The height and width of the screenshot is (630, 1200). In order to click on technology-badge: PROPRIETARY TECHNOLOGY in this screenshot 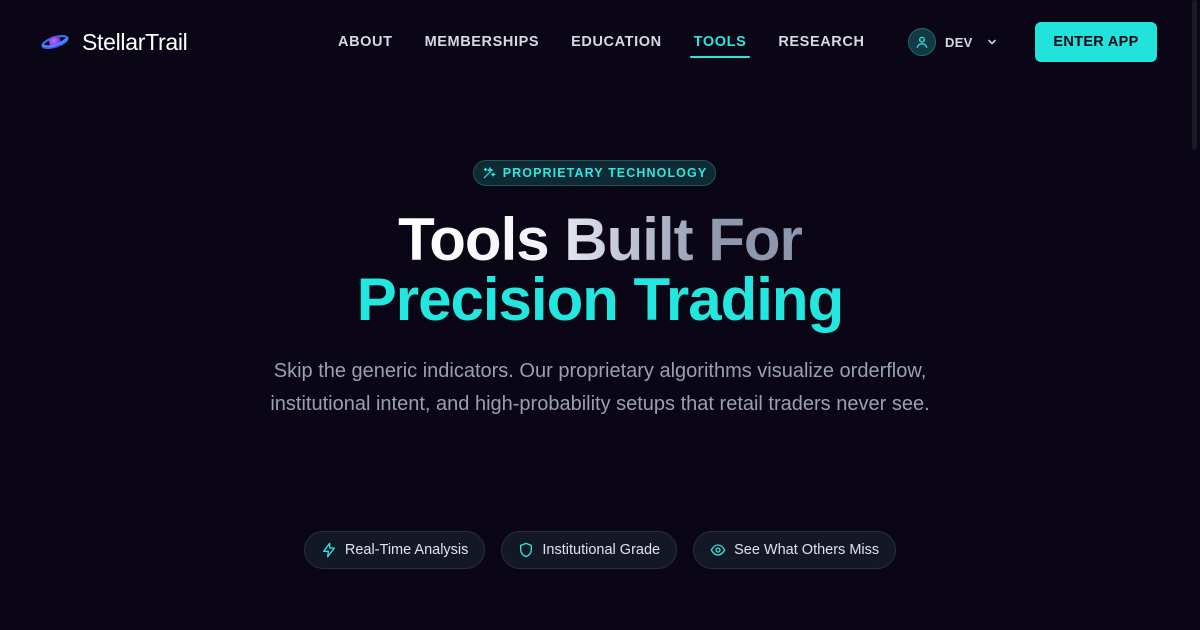, I will do `click(594, 173)`.